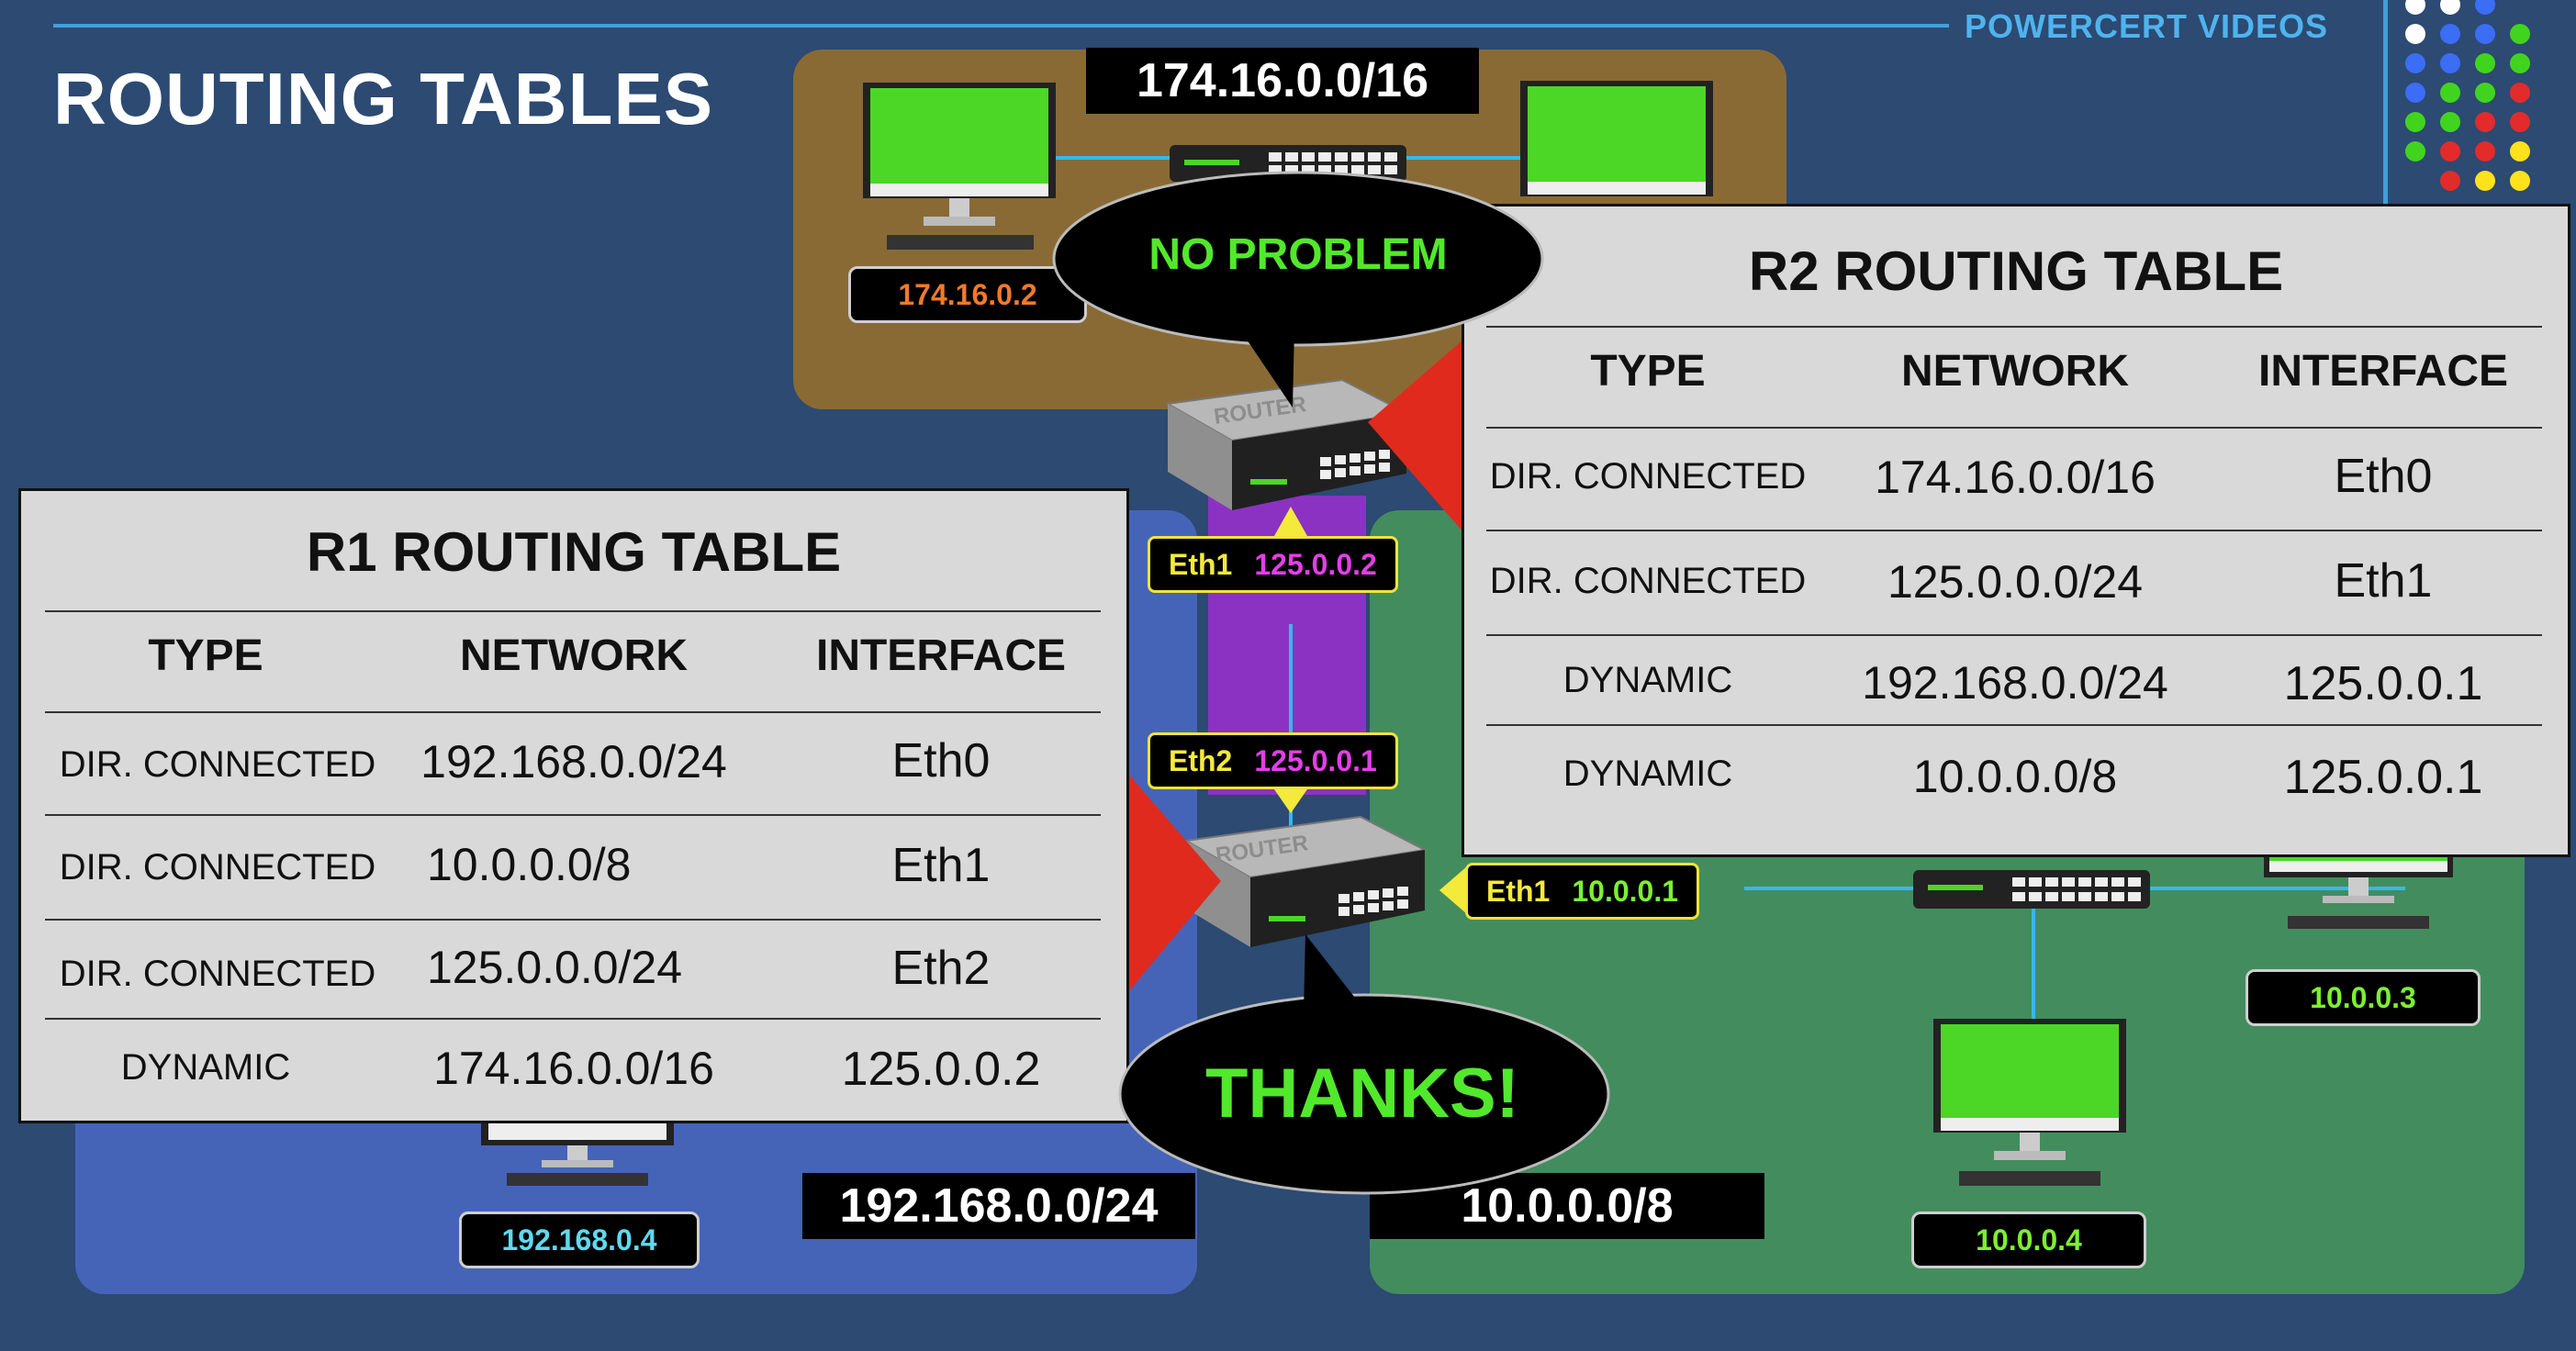  What do you see at coordinates (555, 968) in the screenshot?
I see `row3-network: 125.0.0.0/24` at bounding box center [555, 968].